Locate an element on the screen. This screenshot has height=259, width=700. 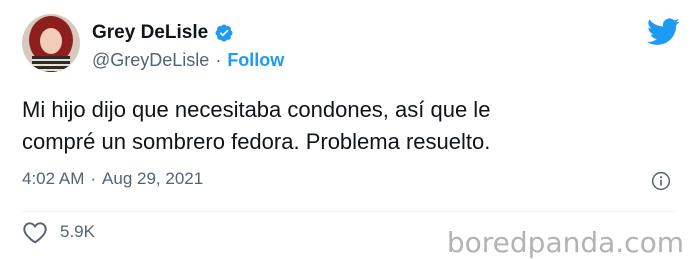
author-handle-row: @GreyDeLisle · Follow is located at coordinates (188, 60).